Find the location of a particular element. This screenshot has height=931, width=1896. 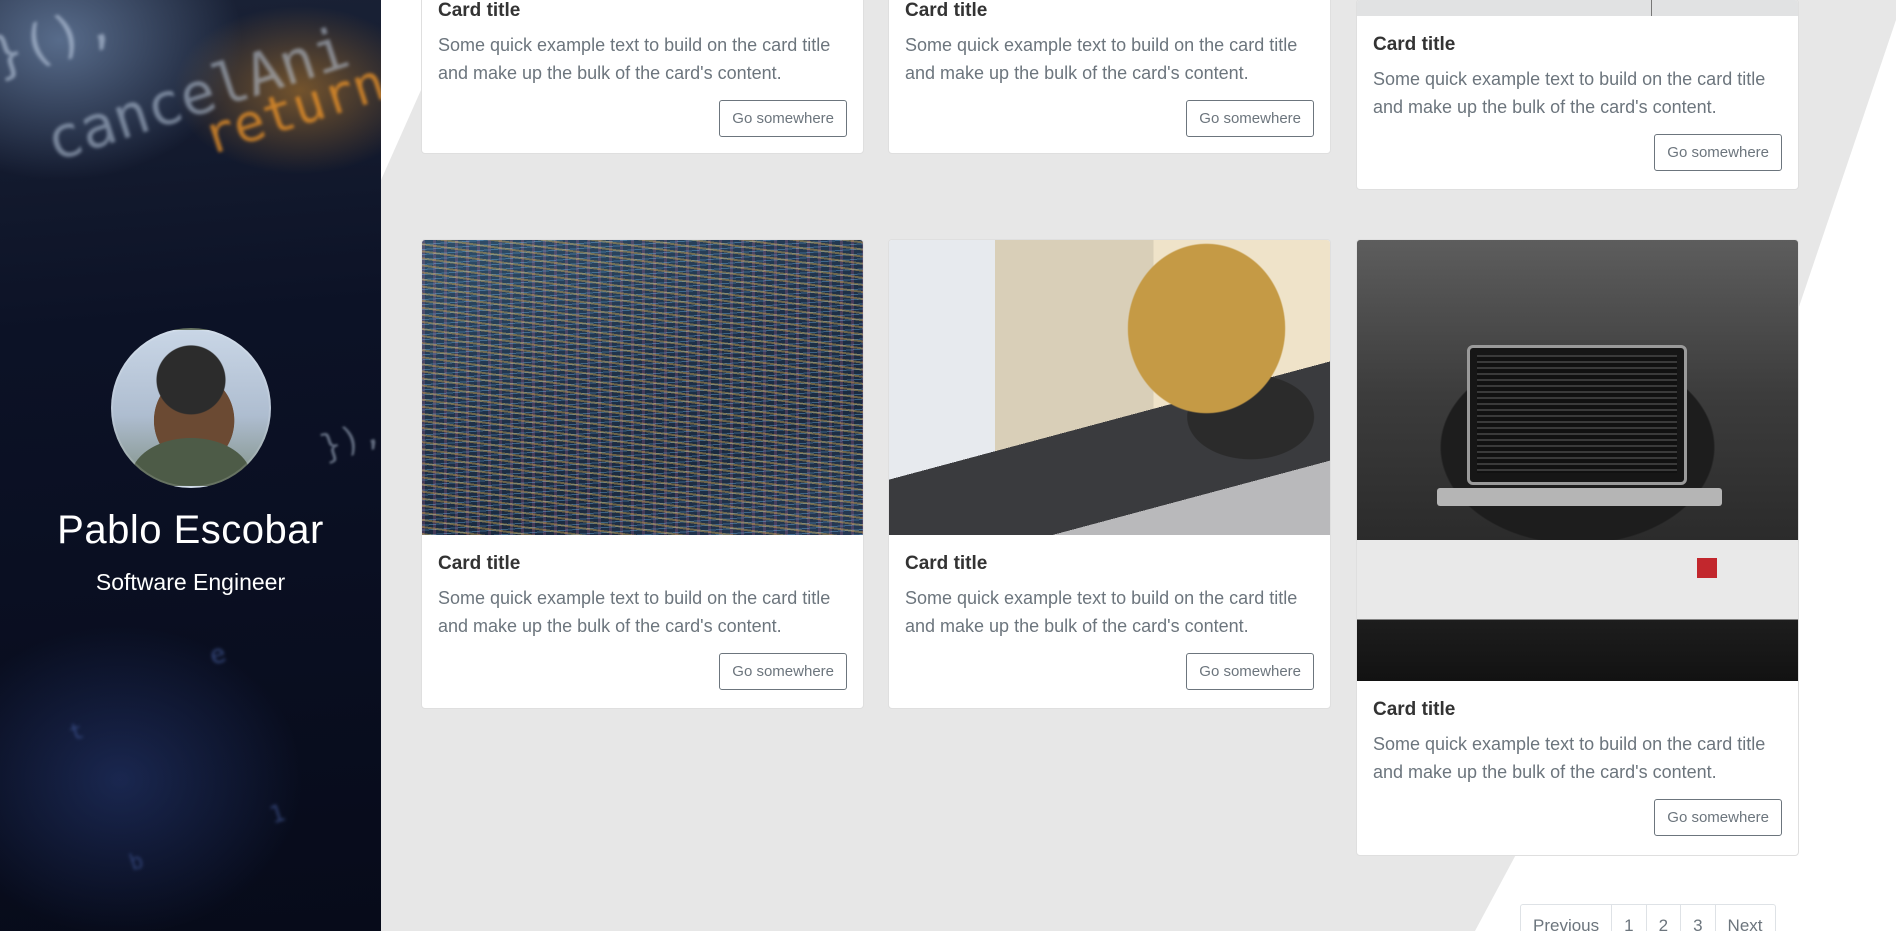

avatar is located at coordinates (190, 408).